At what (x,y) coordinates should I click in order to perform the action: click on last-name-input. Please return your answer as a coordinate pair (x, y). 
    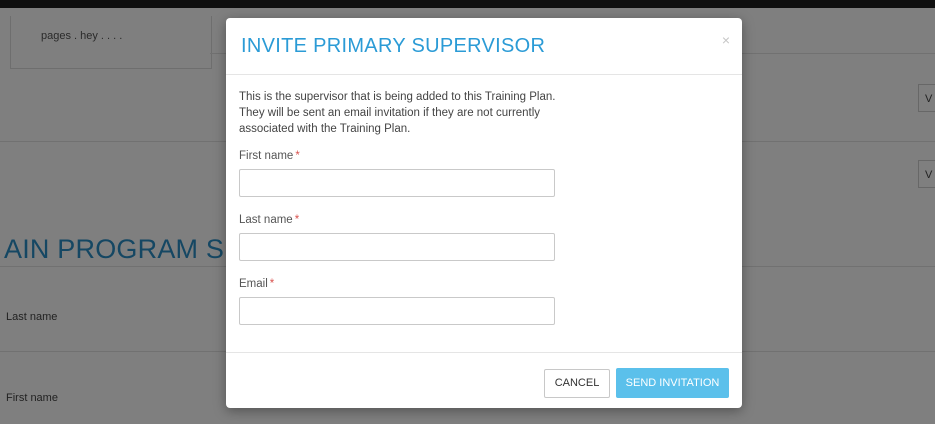
    Looking at the image, I should click on (397, 247).